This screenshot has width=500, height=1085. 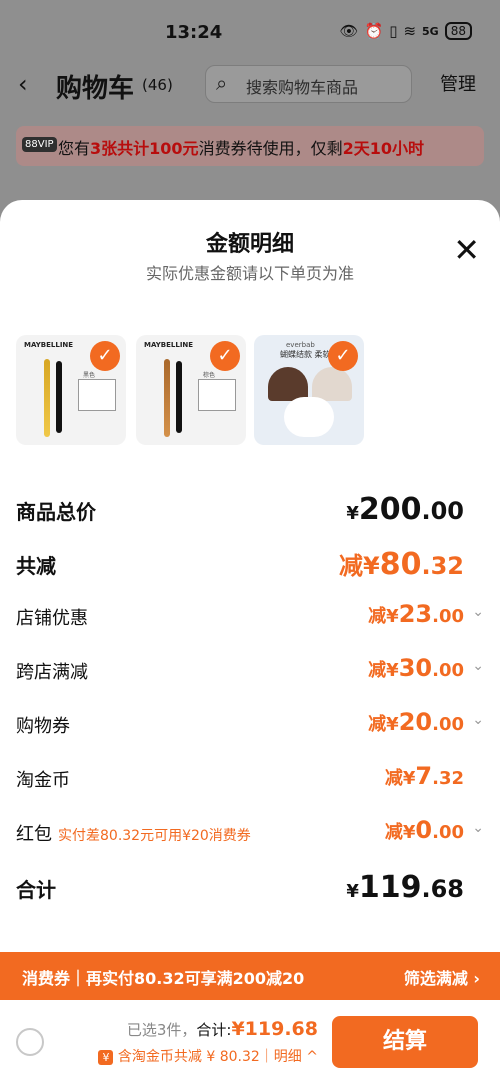 What do you see at coordinates (466, 250) in the screenshot?
I see `close-icon: ✕` at bounding box center [466, 250].